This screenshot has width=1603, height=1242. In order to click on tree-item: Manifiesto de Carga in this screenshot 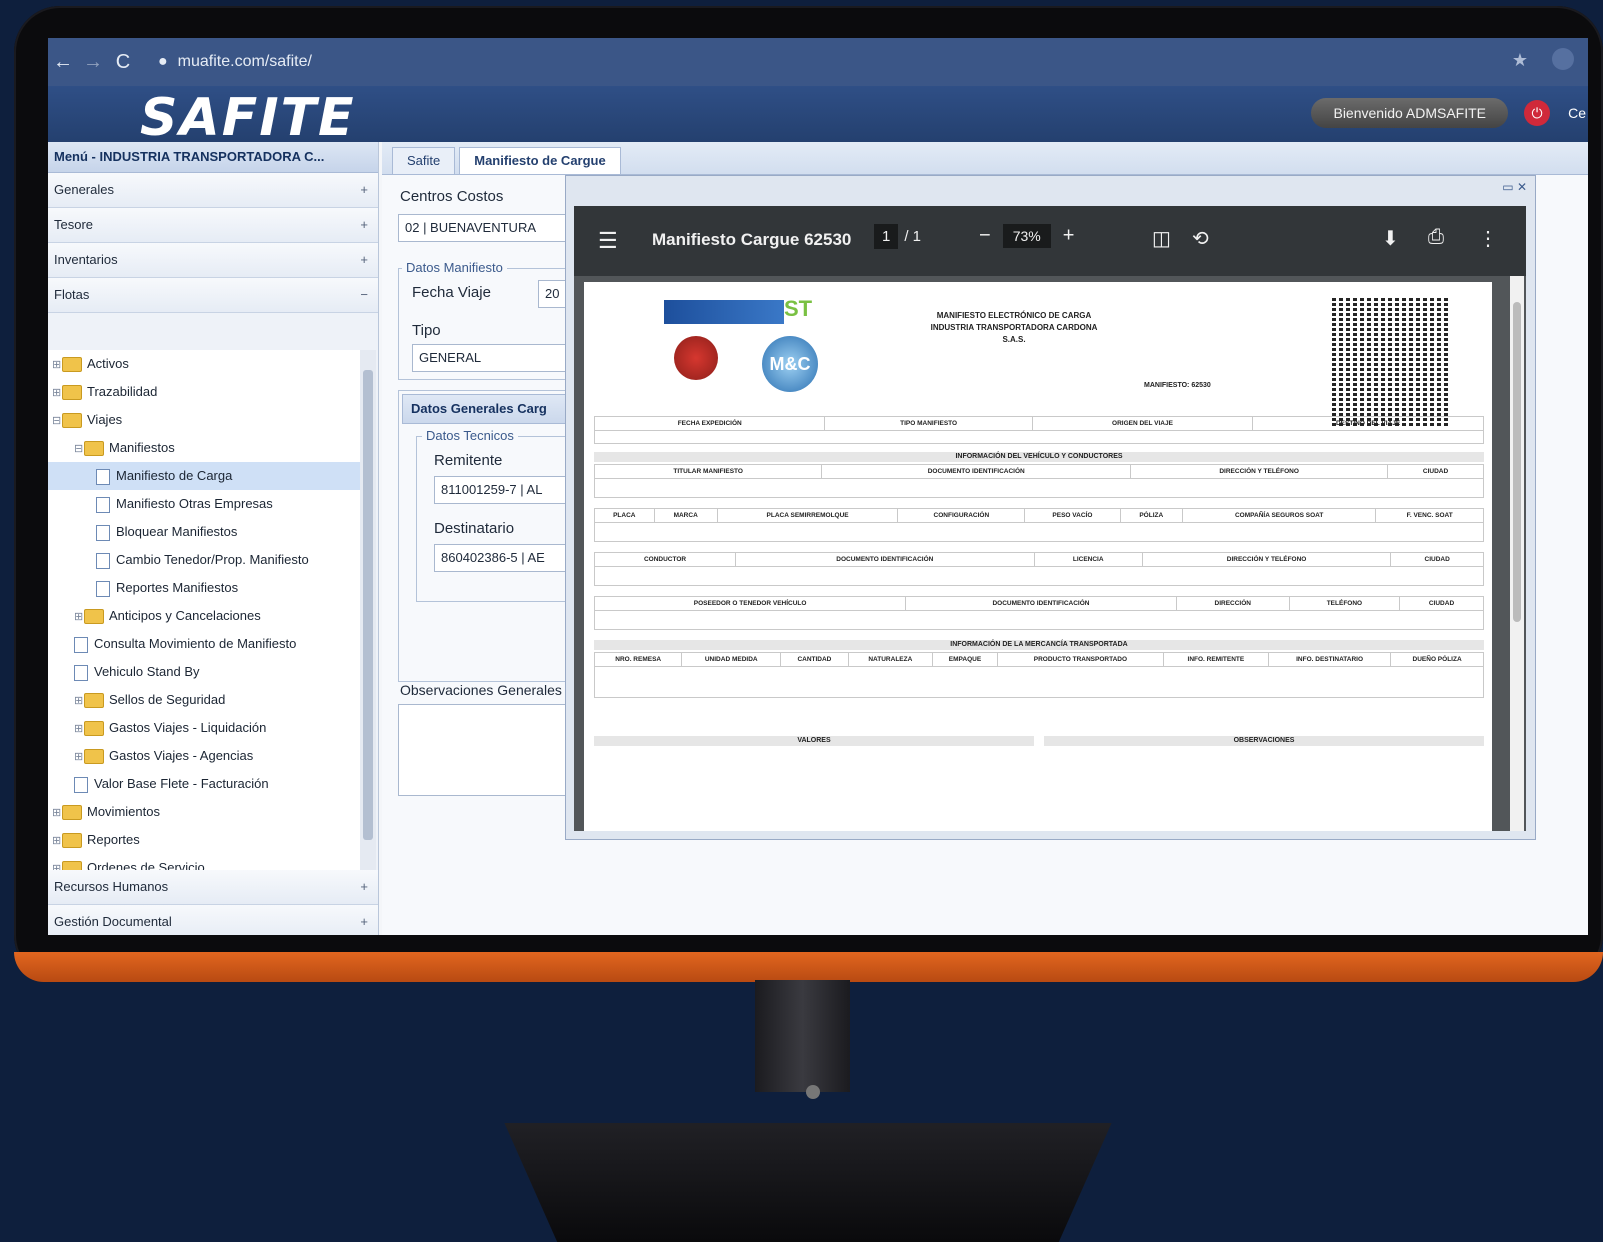, I will do `click(204, 476)`.